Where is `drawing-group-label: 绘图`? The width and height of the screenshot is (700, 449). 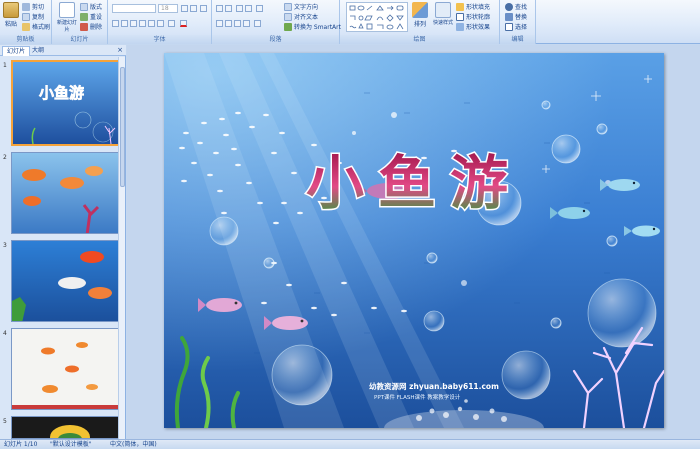 drawing-group-label: 绘图 is located at coordinates (419, 39).